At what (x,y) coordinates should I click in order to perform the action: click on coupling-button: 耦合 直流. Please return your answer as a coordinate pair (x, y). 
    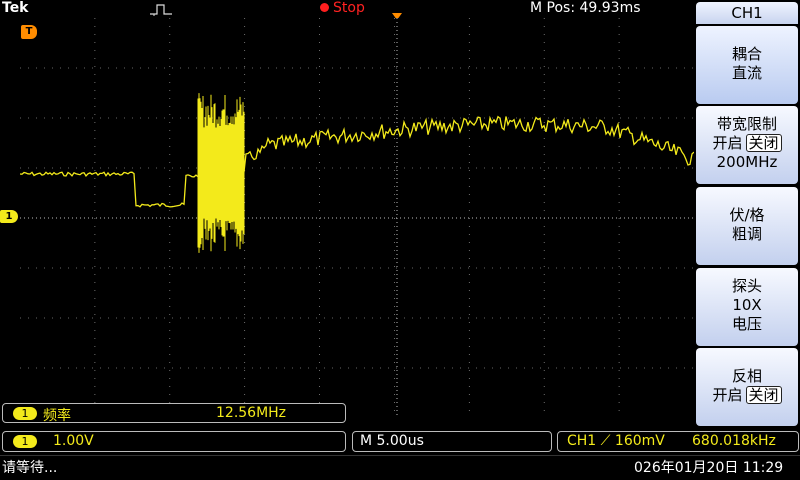
    Looking at the image, I should click on (747, 65).